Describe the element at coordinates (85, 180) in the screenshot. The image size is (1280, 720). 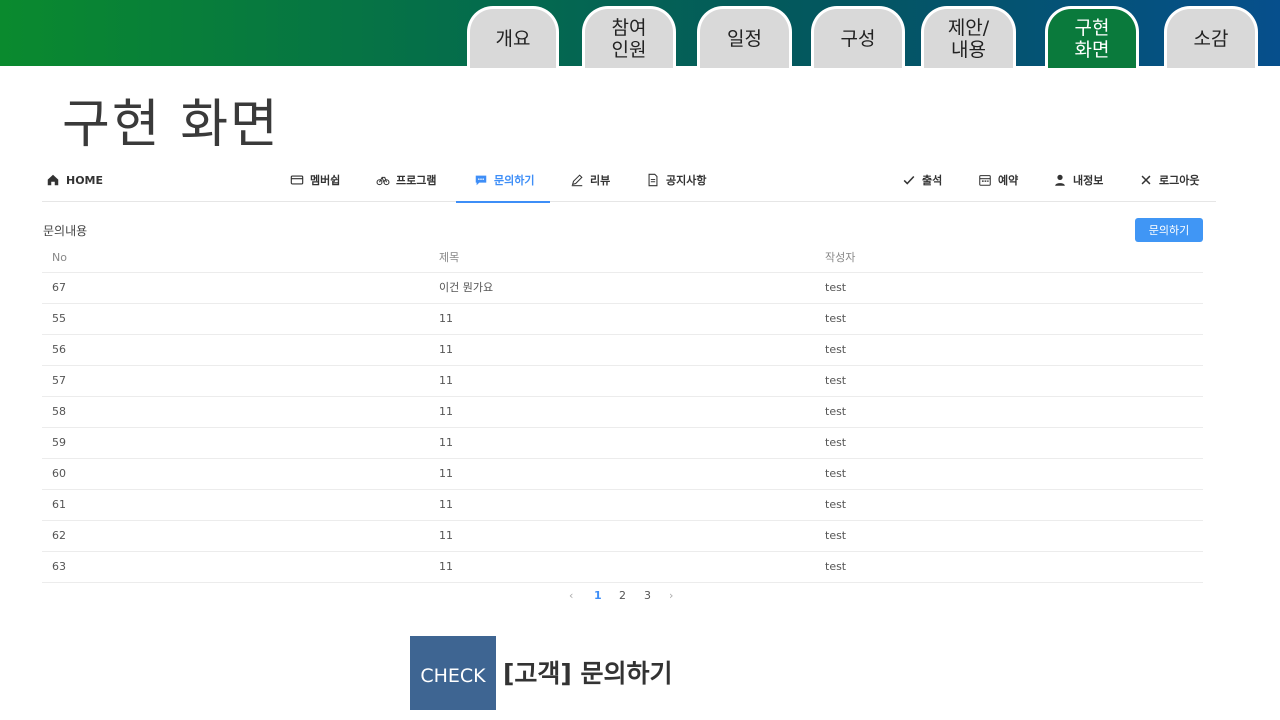
I see `nav-home-label: HOME` at that location.